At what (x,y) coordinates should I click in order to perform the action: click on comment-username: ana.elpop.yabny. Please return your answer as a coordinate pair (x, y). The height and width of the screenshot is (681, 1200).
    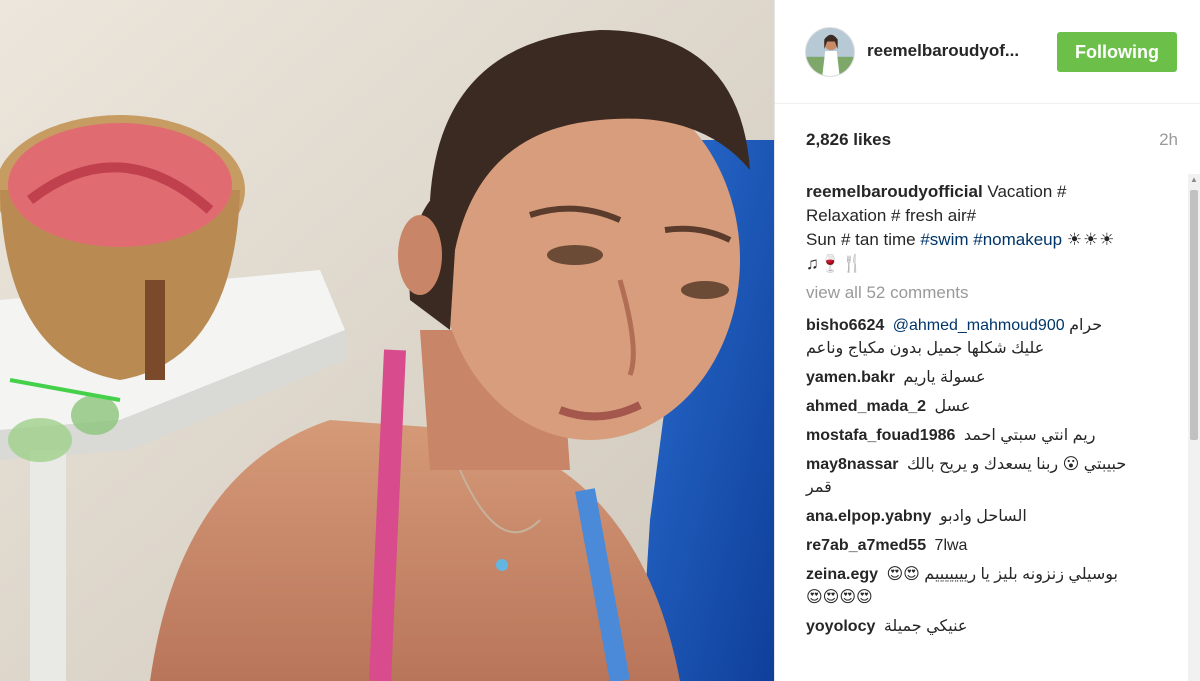
    Looking at the image, I should click on (868, 516).